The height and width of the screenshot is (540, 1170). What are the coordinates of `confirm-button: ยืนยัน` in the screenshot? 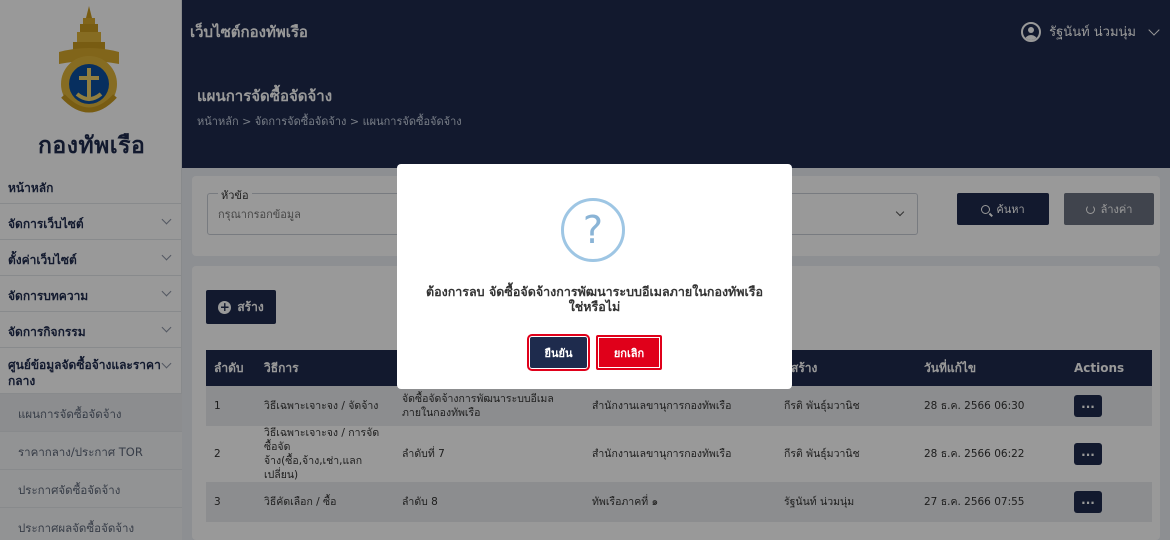 It's located at (558, 352).